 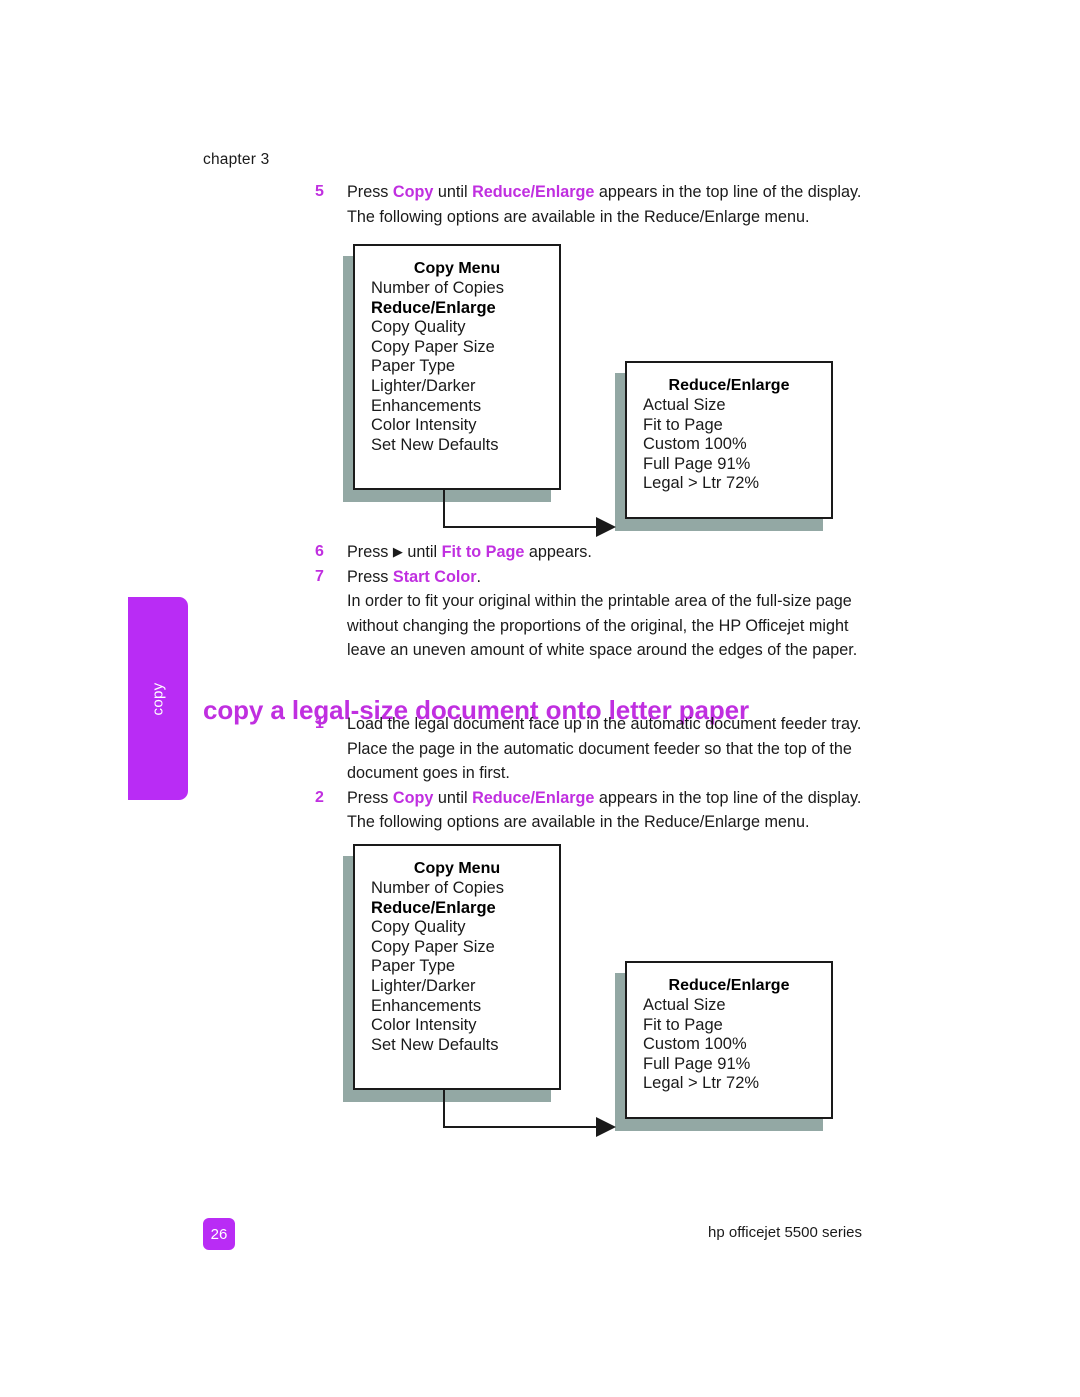 What do you see at coordinates (319, 576) in the screenshot?
I see `step-number: 7` at bounding box center [319, 576].